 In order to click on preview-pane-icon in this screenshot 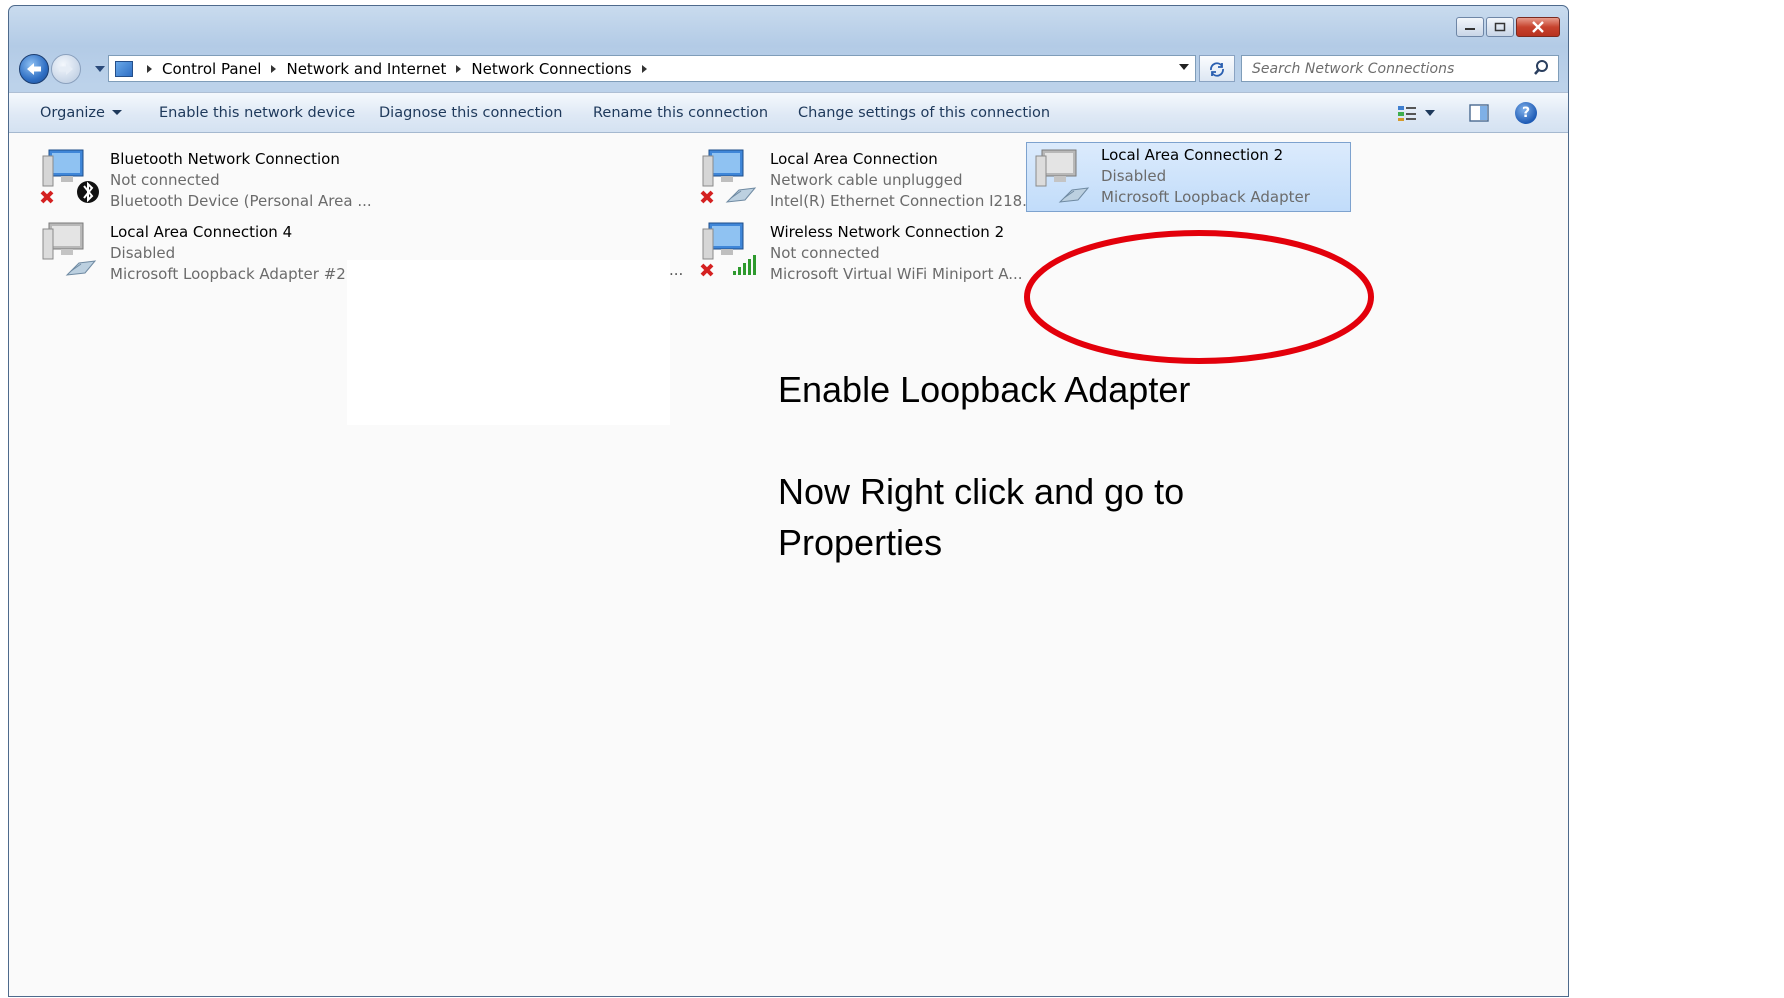, I will do `click(1479, 113)`.